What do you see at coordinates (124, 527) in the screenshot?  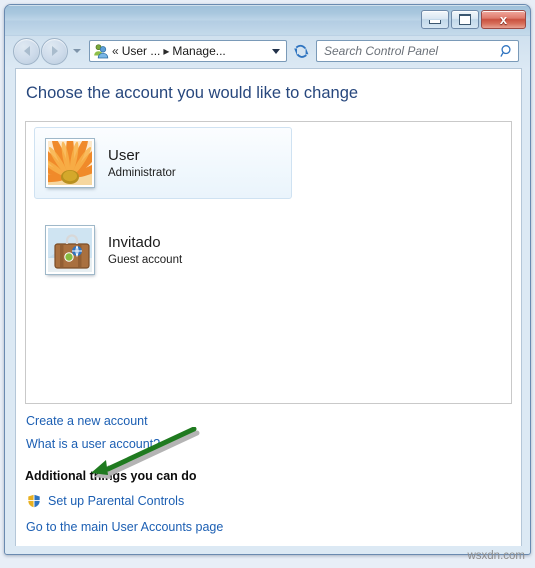 I see `go-to-main-user-accounts-link: Go to the main User Accounts page` at bounding box center [124, 527].